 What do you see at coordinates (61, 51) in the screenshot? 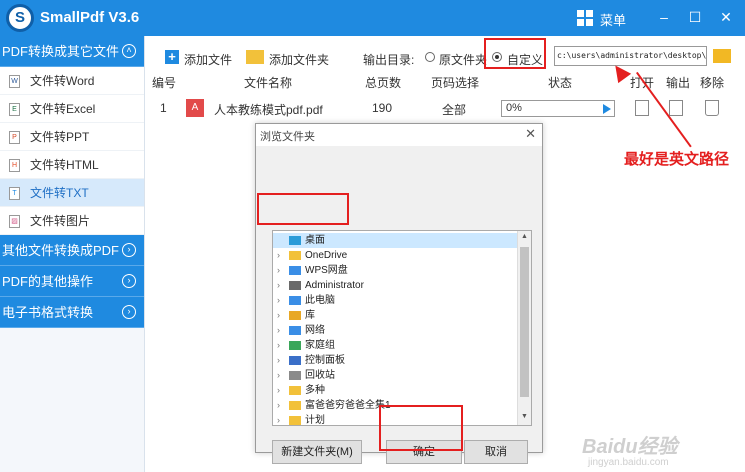
I see `sidebar-section-label: PDF转换成其它文件` at bounding box center [61, 51].